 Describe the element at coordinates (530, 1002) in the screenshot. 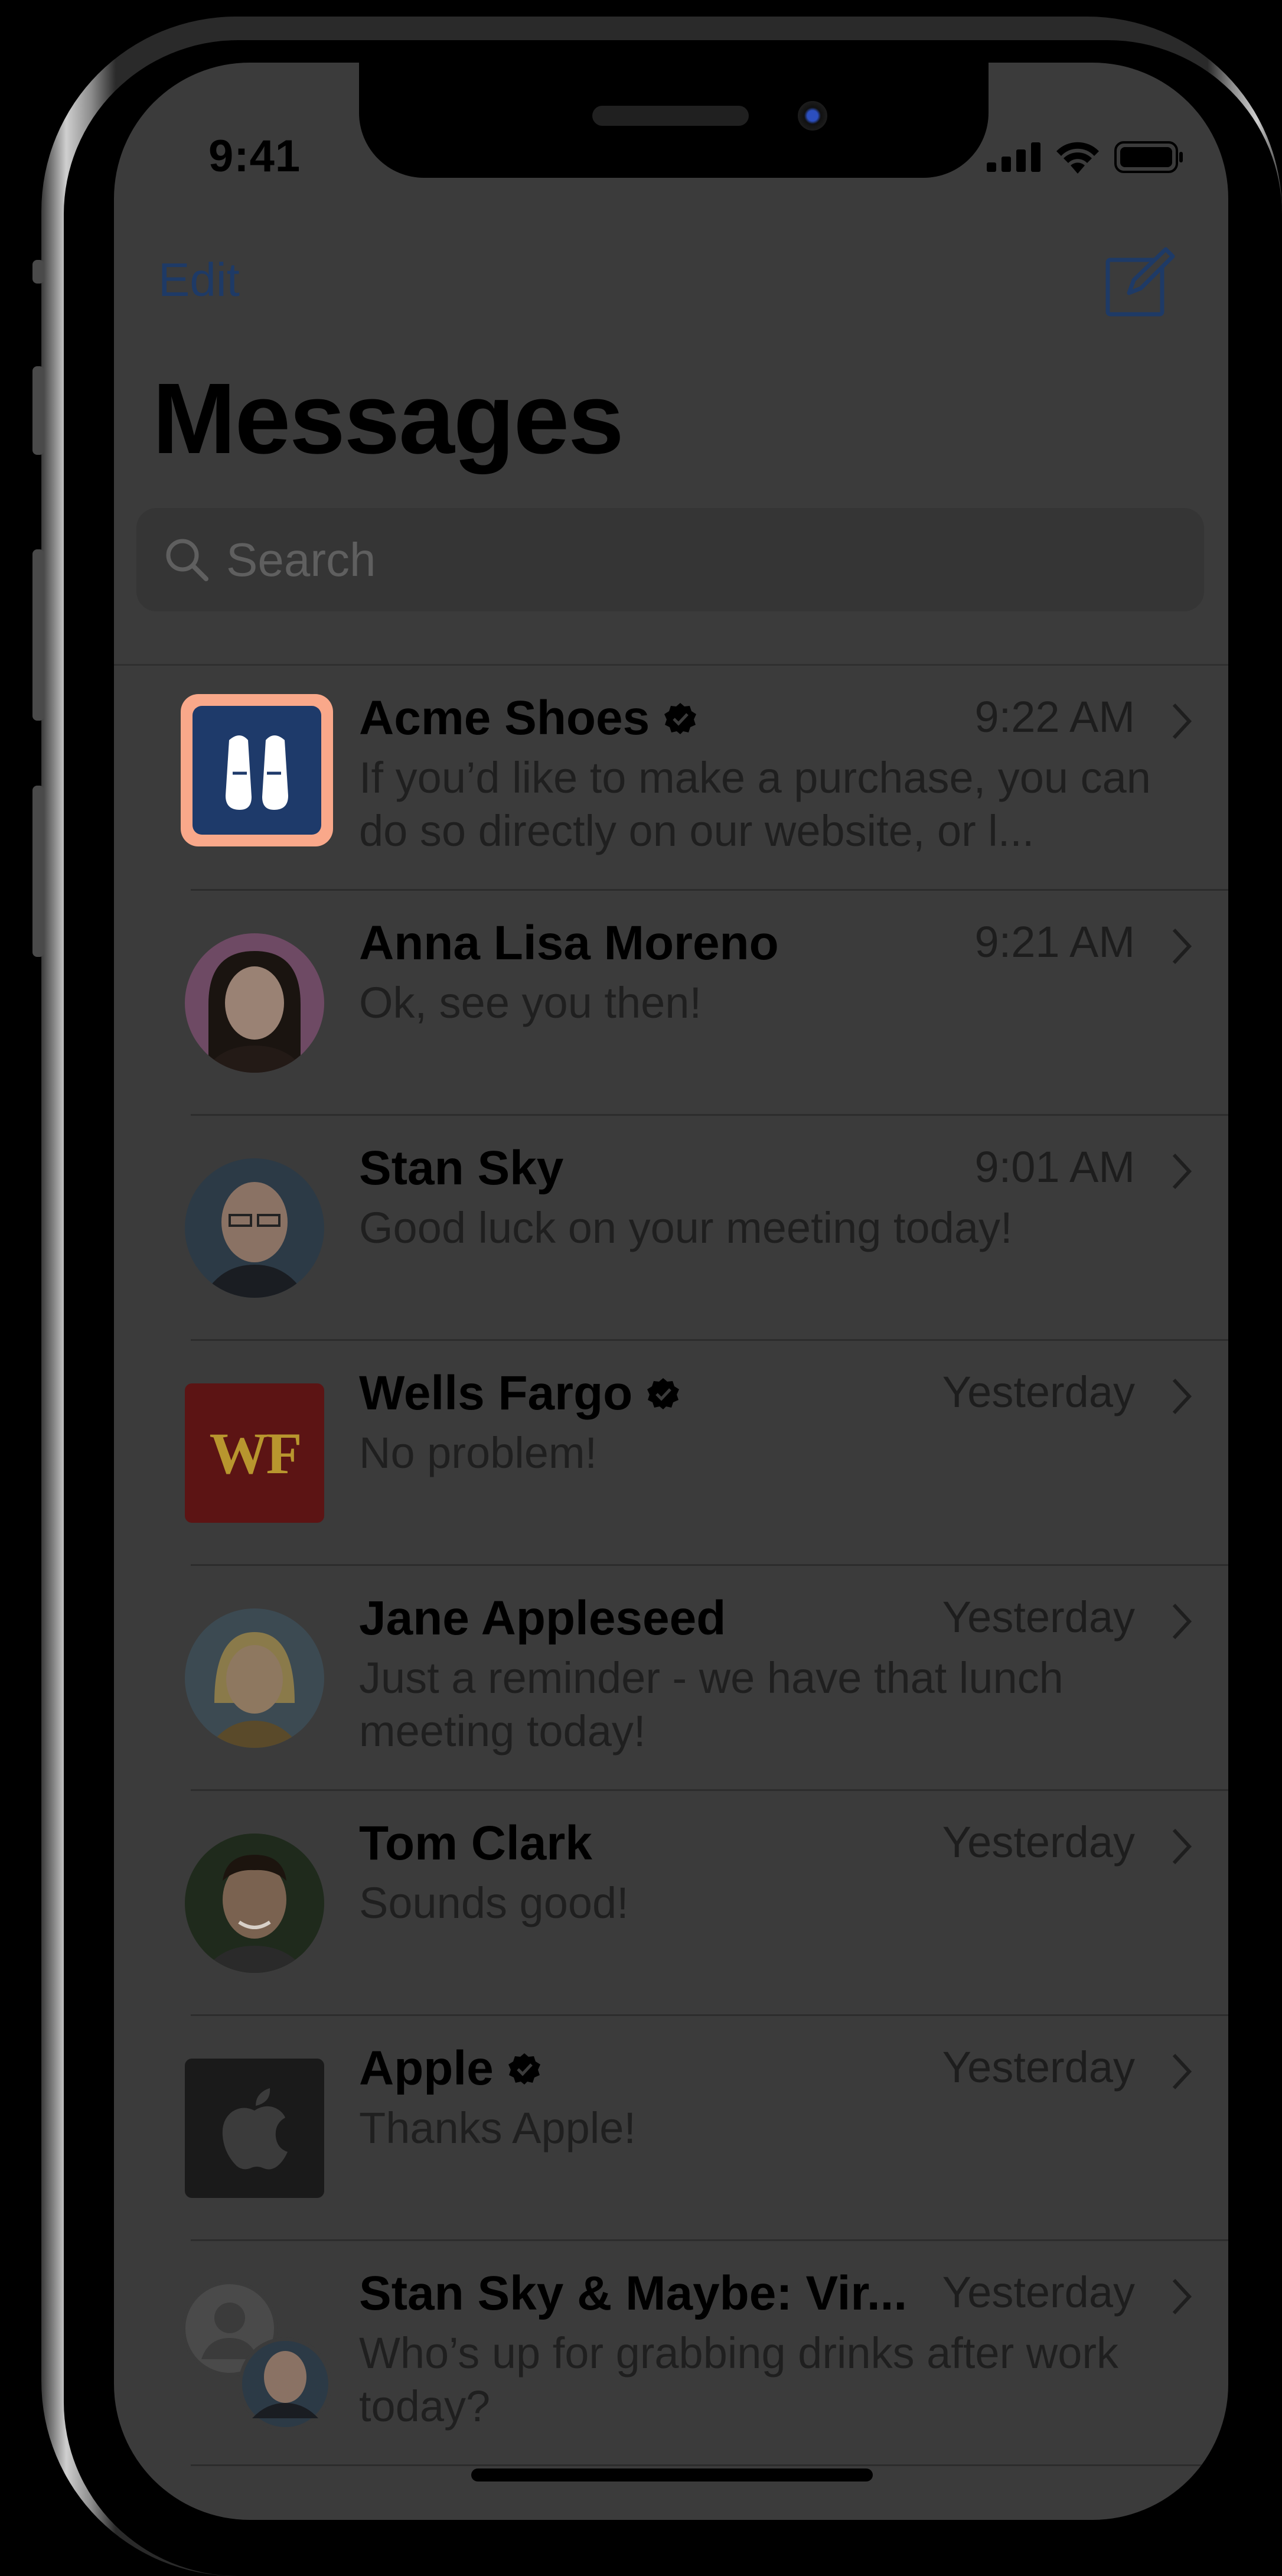

I see `message-preview: Ok, see you then!` at that location.